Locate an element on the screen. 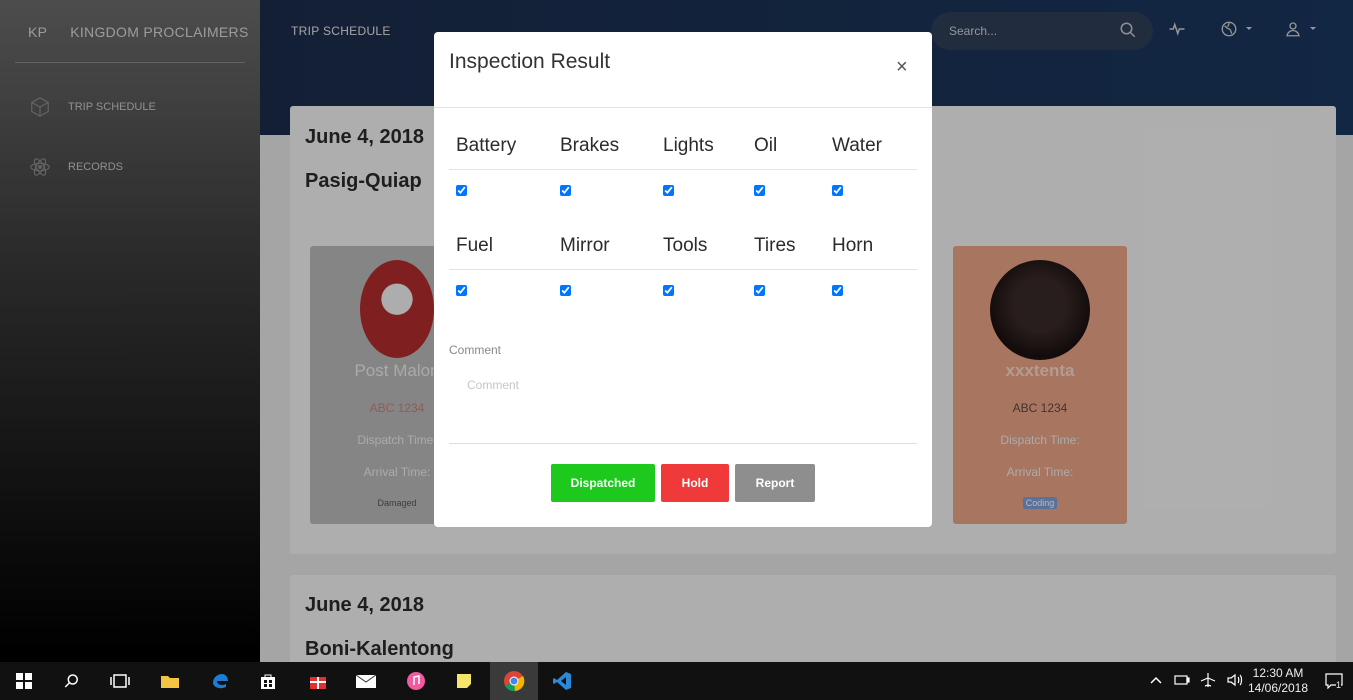 The width and height of the screenshot is (1353, 700). check-label-fuel: Fuel is located at coordinates (474, 245).